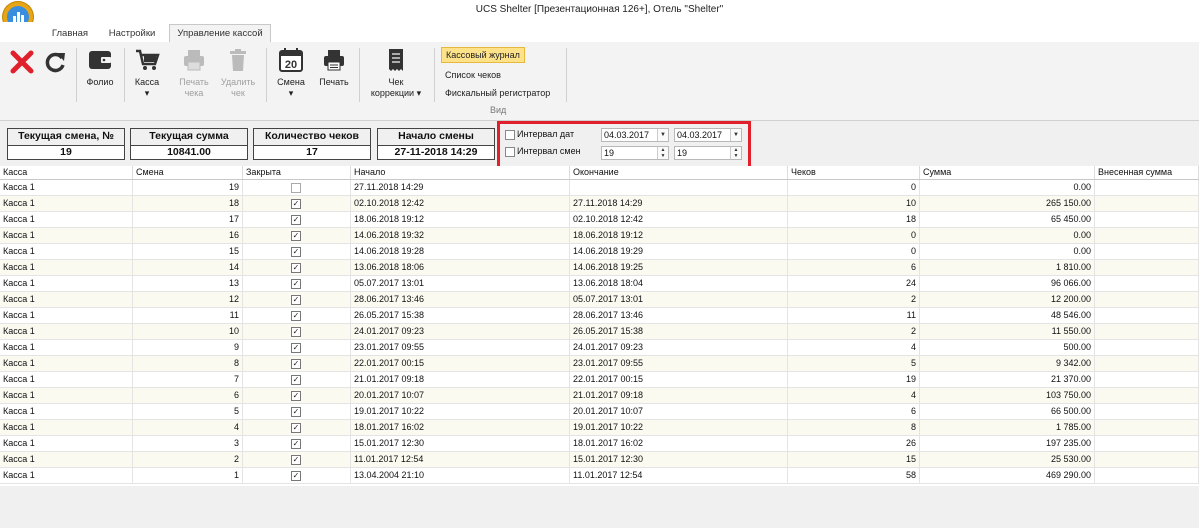 Image resolution: width=1199 pixels, height=528 pixels. What do you see at coordinates (635, 135) in the screenshot?
I see `date-from-field: 04.03.2017 ▼` at bounding box center [635, 135].